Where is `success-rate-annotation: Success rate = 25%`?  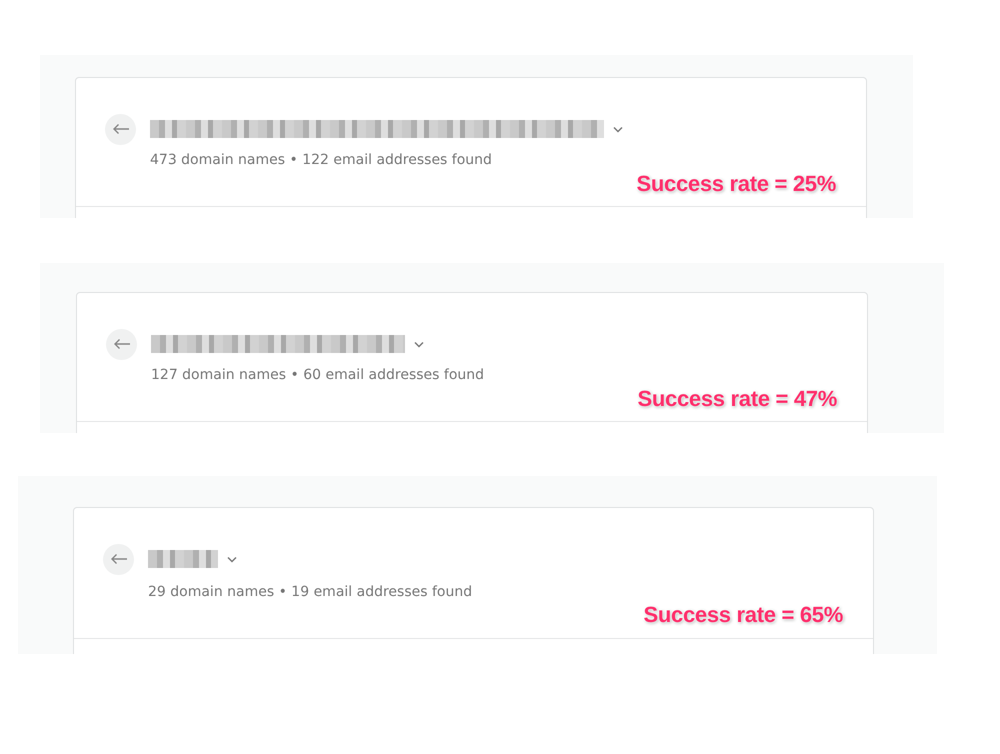 success-rate-annotation: Success rate = 25% is located at coordinates (736, 184).